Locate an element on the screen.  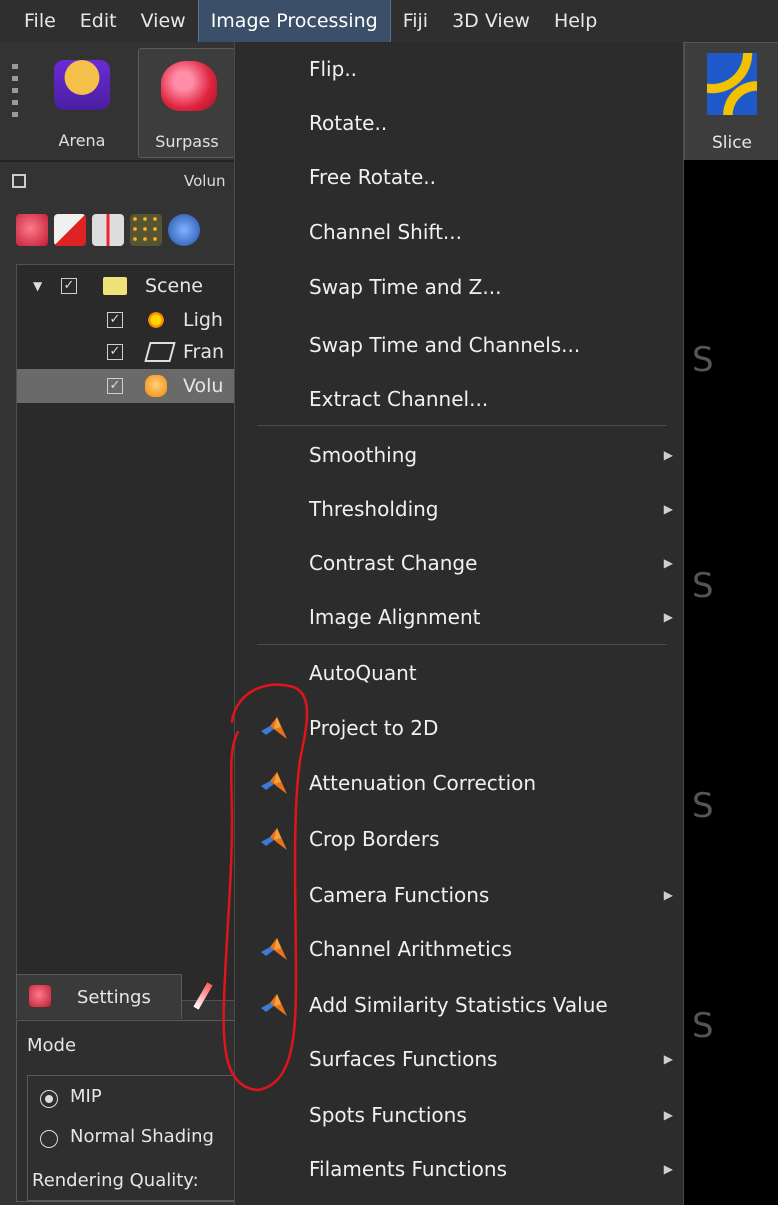
object-icon-row is located at coordinates (108, 232).